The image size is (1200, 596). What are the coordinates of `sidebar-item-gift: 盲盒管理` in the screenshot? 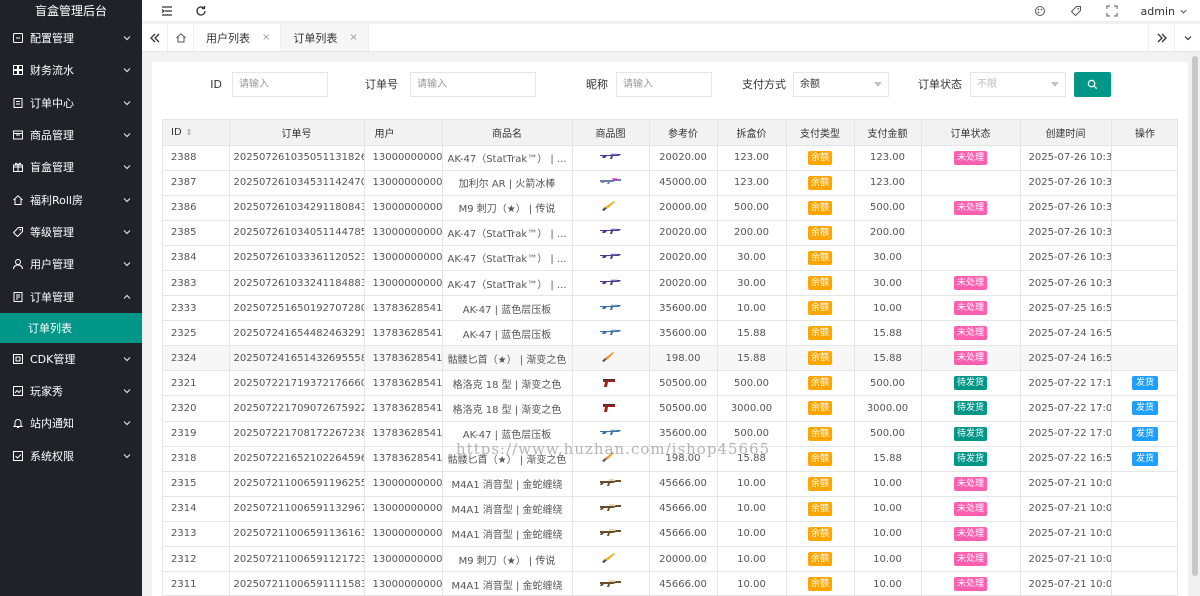 It's located at (71, 167).